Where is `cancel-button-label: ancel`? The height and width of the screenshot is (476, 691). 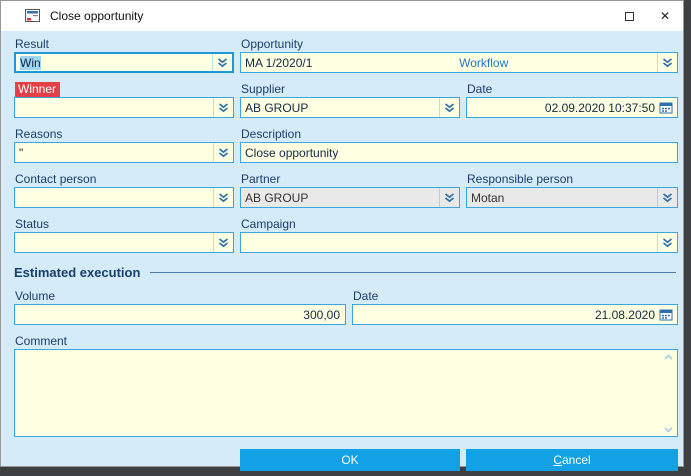 cancel-button-label: ancel is located at coordinates (576, 460).